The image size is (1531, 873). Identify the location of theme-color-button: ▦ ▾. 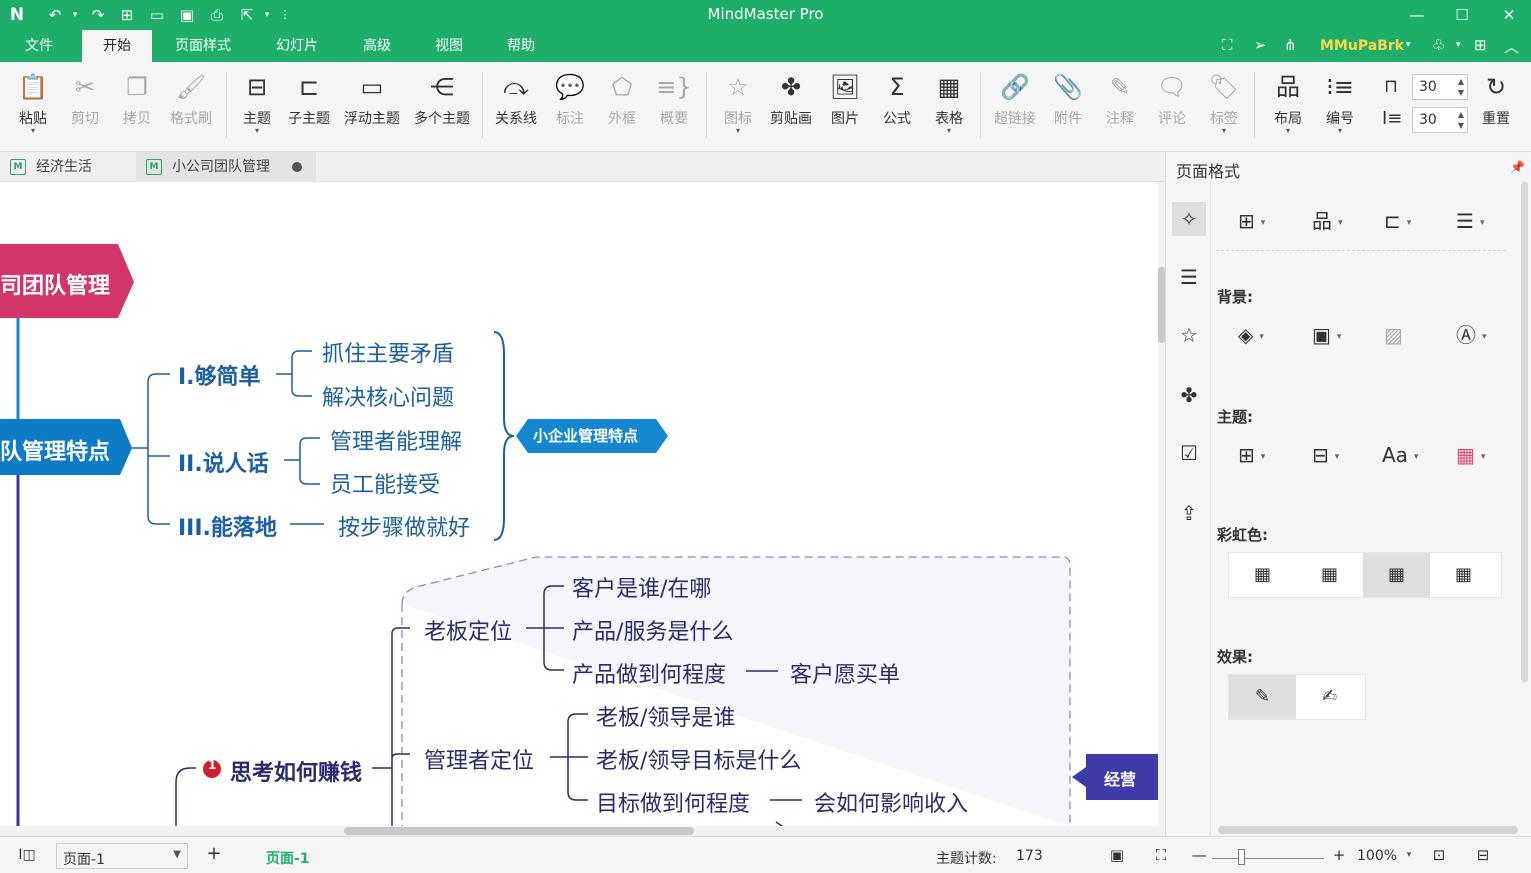
(1486, 455).